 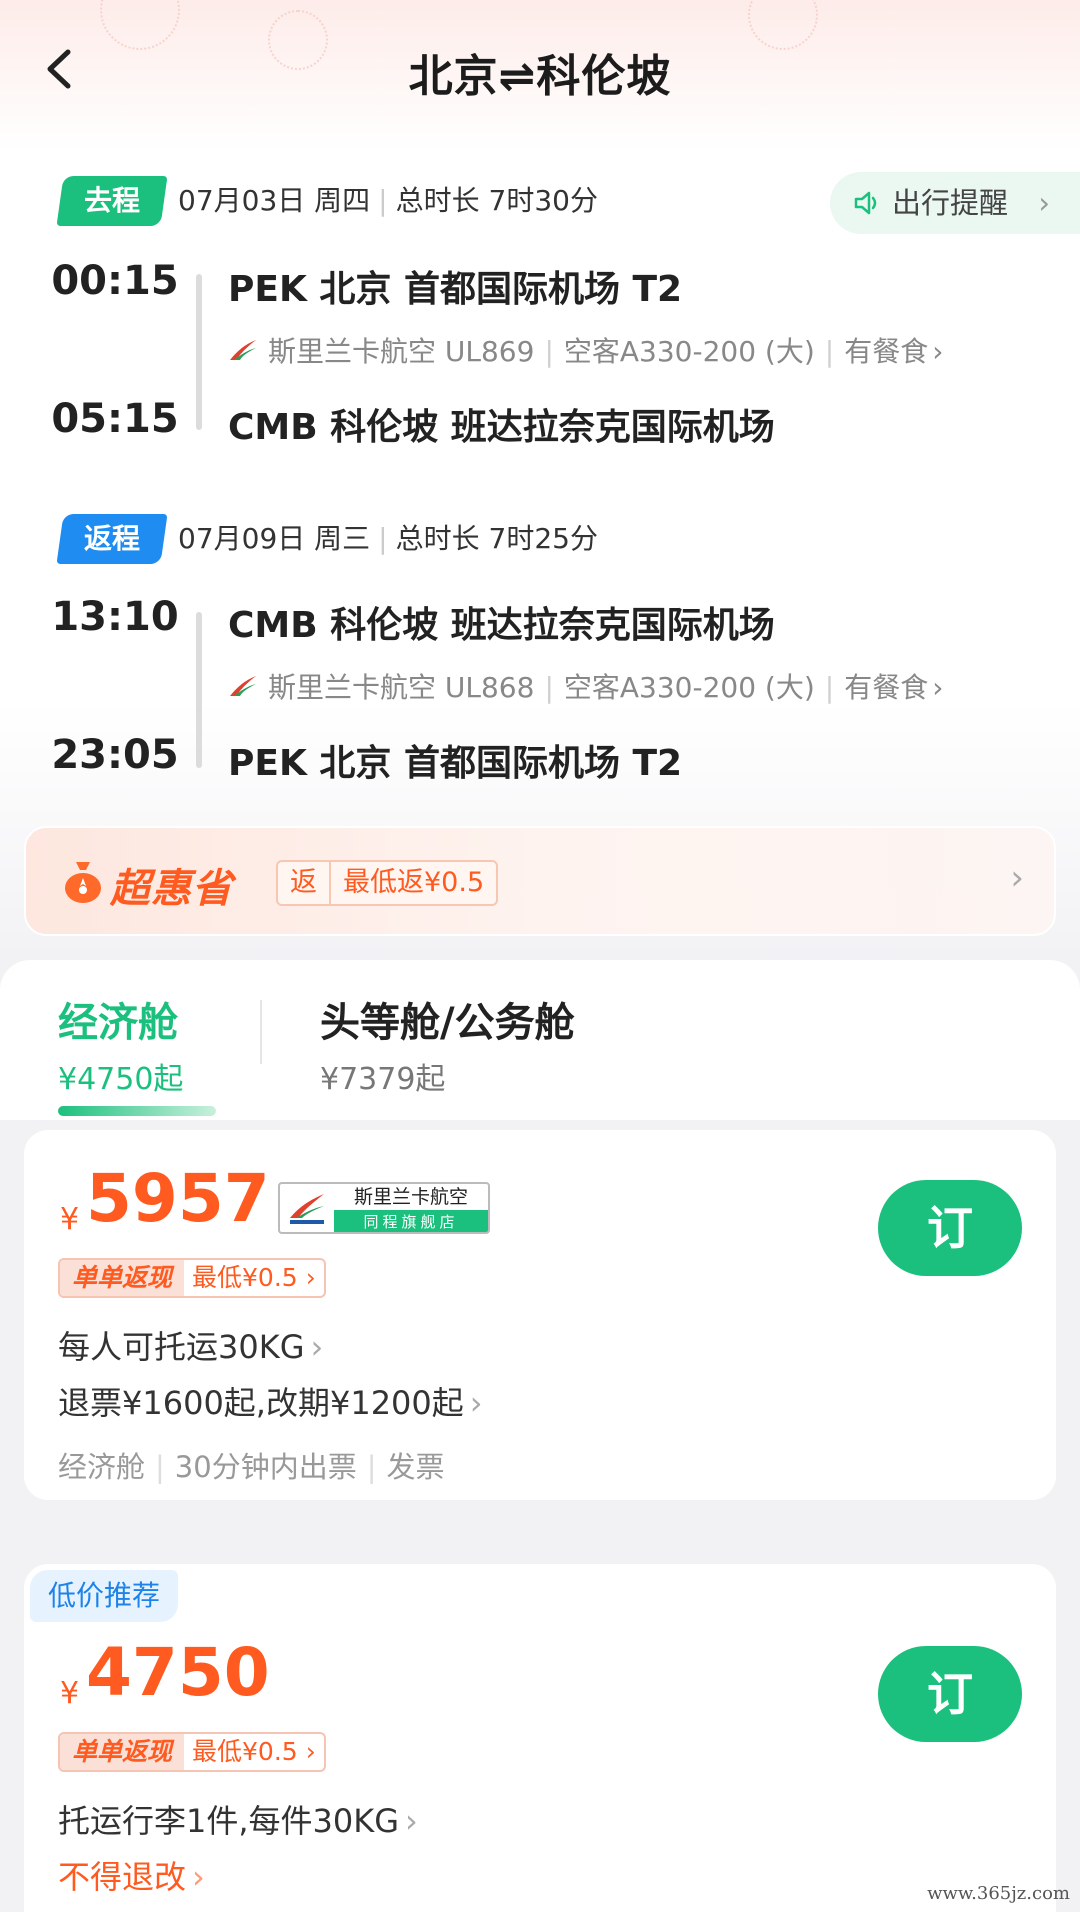 What do you see at coordinates (411, 1221) in the screenshot?
I see `shop-subtitle: 同程旗舰店` at bounding box center [411, 1221].